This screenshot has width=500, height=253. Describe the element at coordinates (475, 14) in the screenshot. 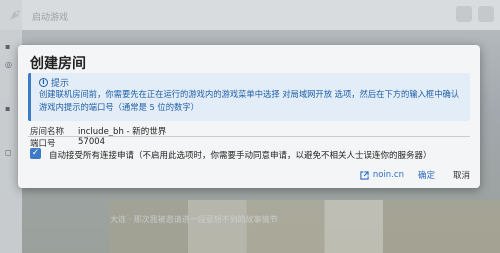

I see `window-controls` at that location.